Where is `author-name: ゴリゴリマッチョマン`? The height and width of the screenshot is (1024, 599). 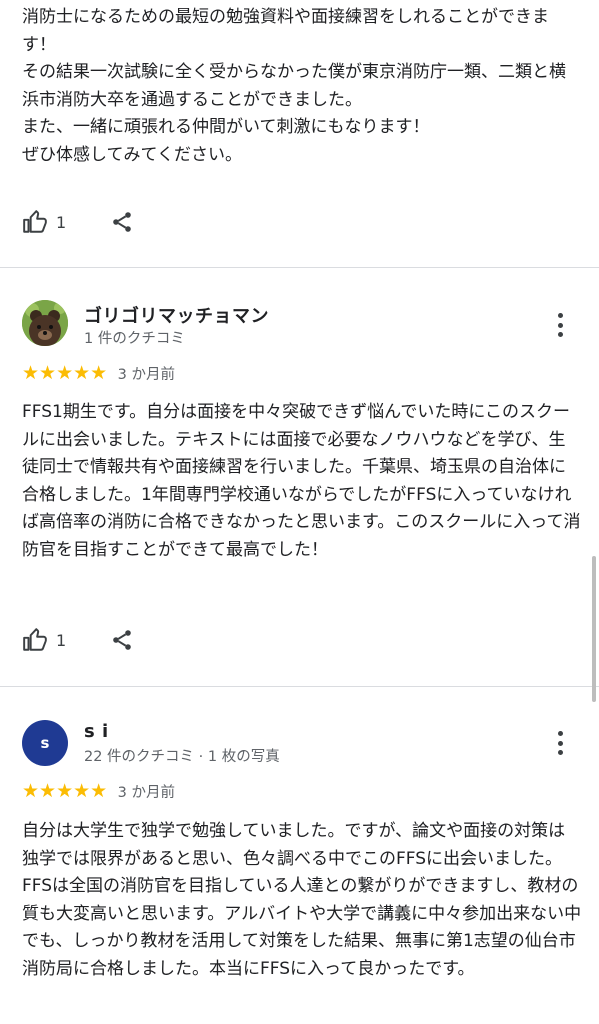 author-name: ゴリゴリマッチョマン is located at coordinates (176, 315).